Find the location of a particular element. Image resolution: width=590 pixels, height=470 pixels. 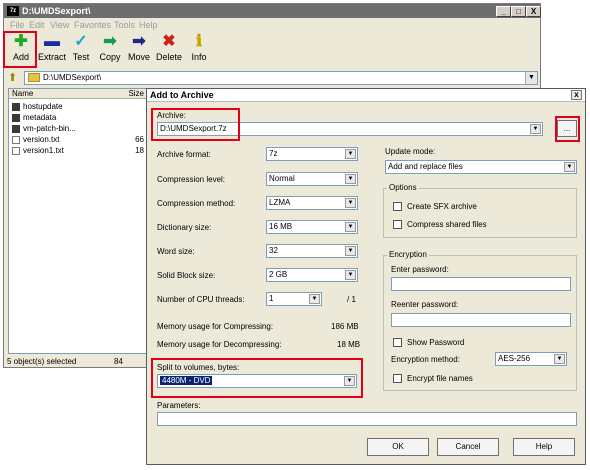

copy-button: ➡ Copy is located at coordinates (110, 50).